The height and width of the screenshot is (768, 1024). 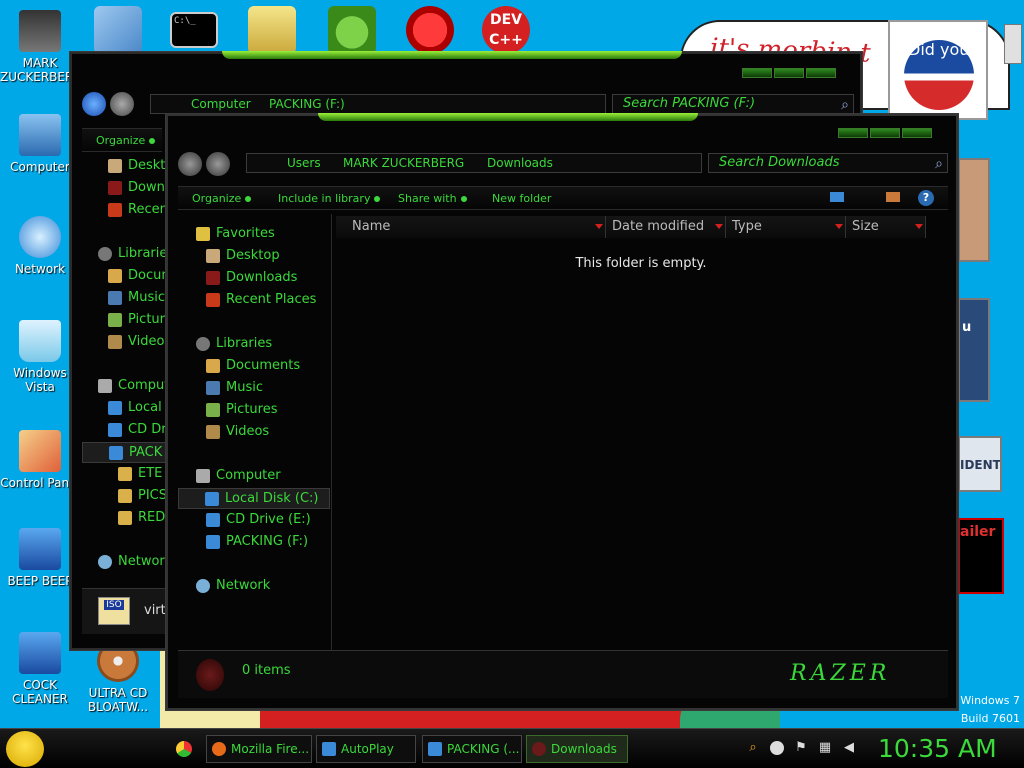 What do you see at coordinates (366, 749) in the screenshot?
I see `taskbar-button-autoplay: AutoPlay` at bounding box center [366, 749].